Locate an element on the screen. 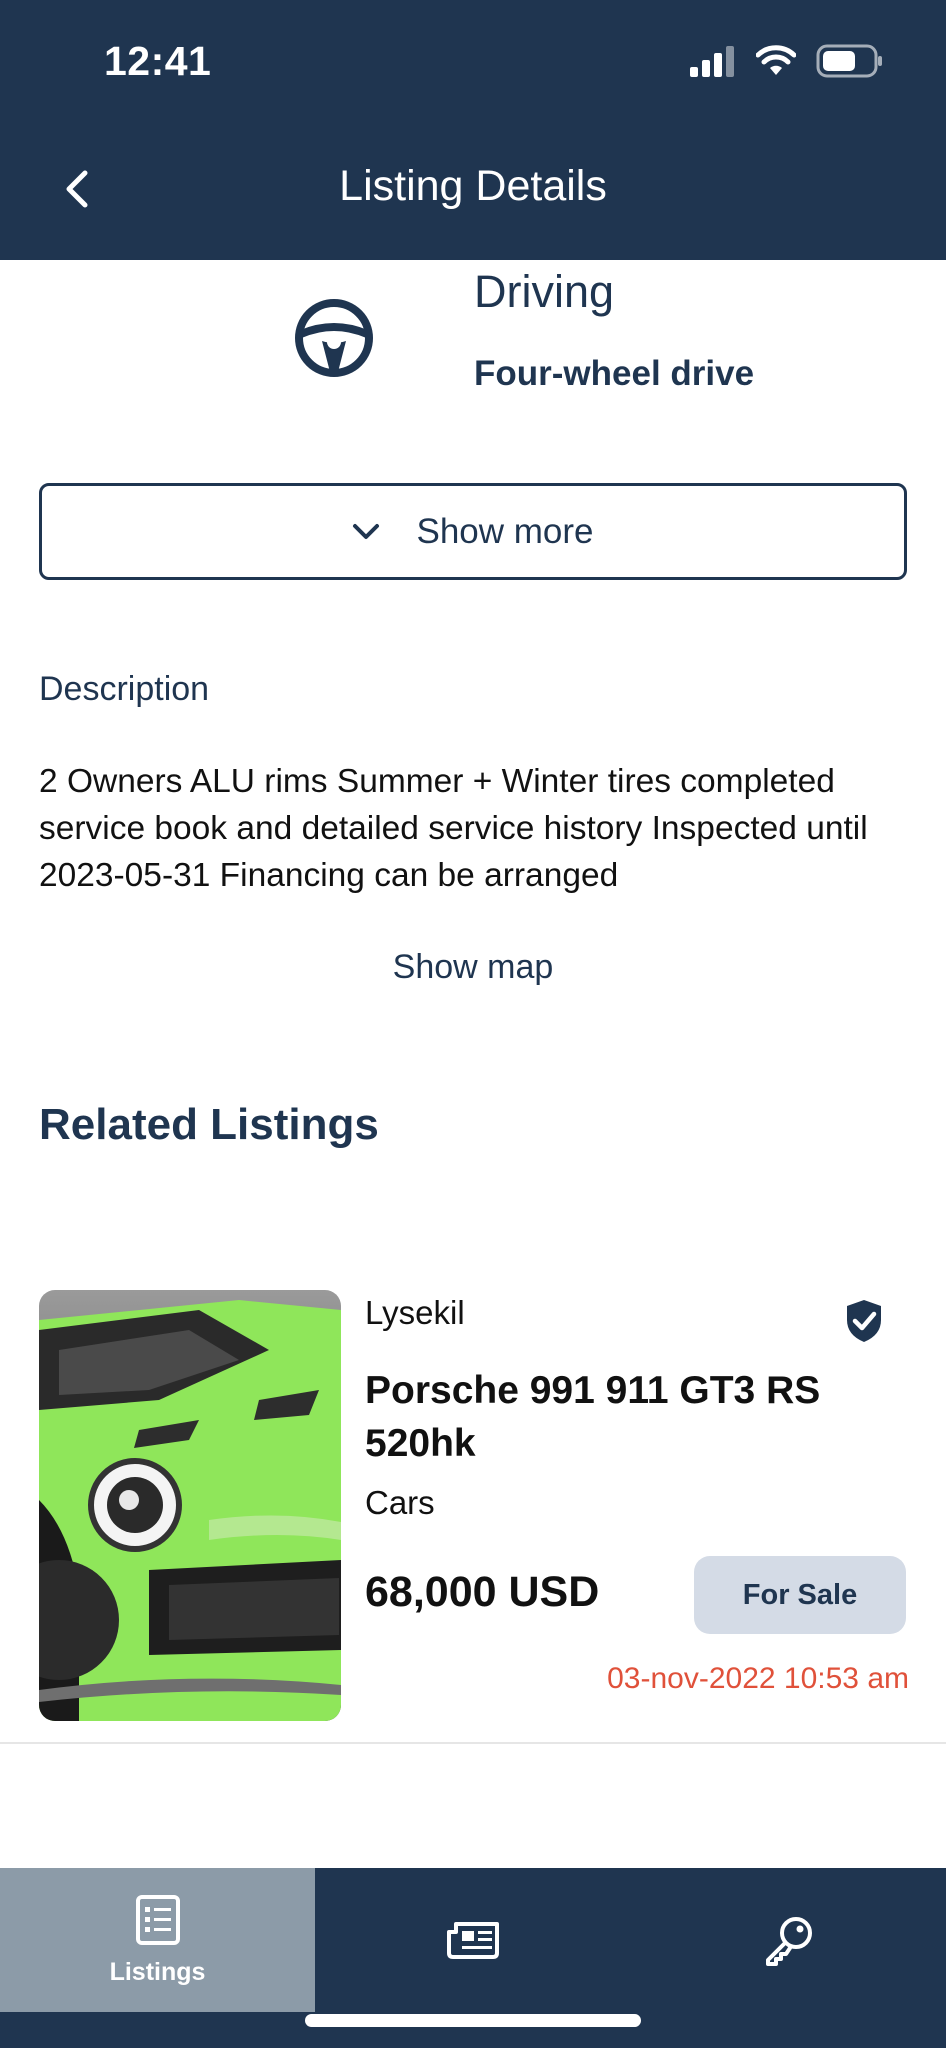 Image resolution: width=946 pixels, height=2048 pixels. tab-key is located at coordinates (788, 1940).